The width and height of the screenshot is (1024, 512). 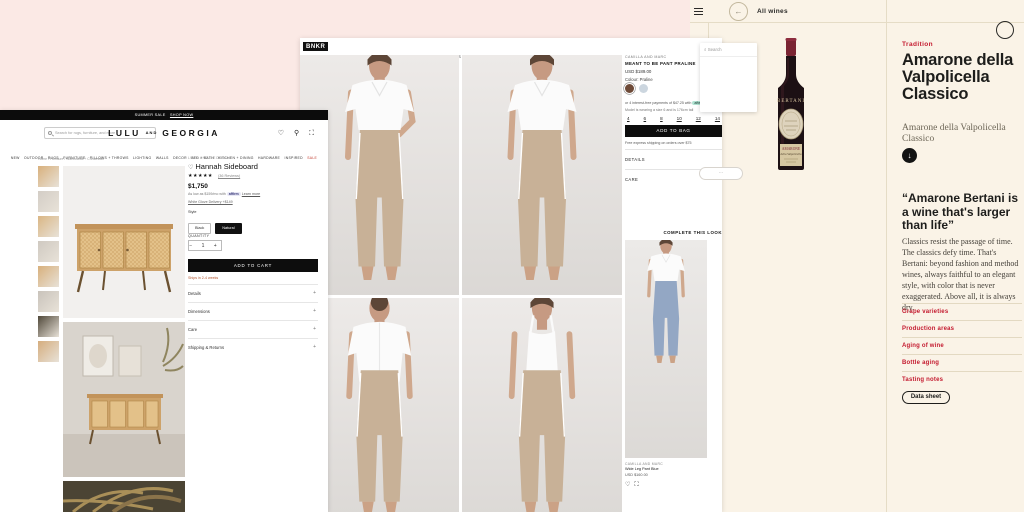 I want to click on size-option-4: 12, so click(x=698, y=118).